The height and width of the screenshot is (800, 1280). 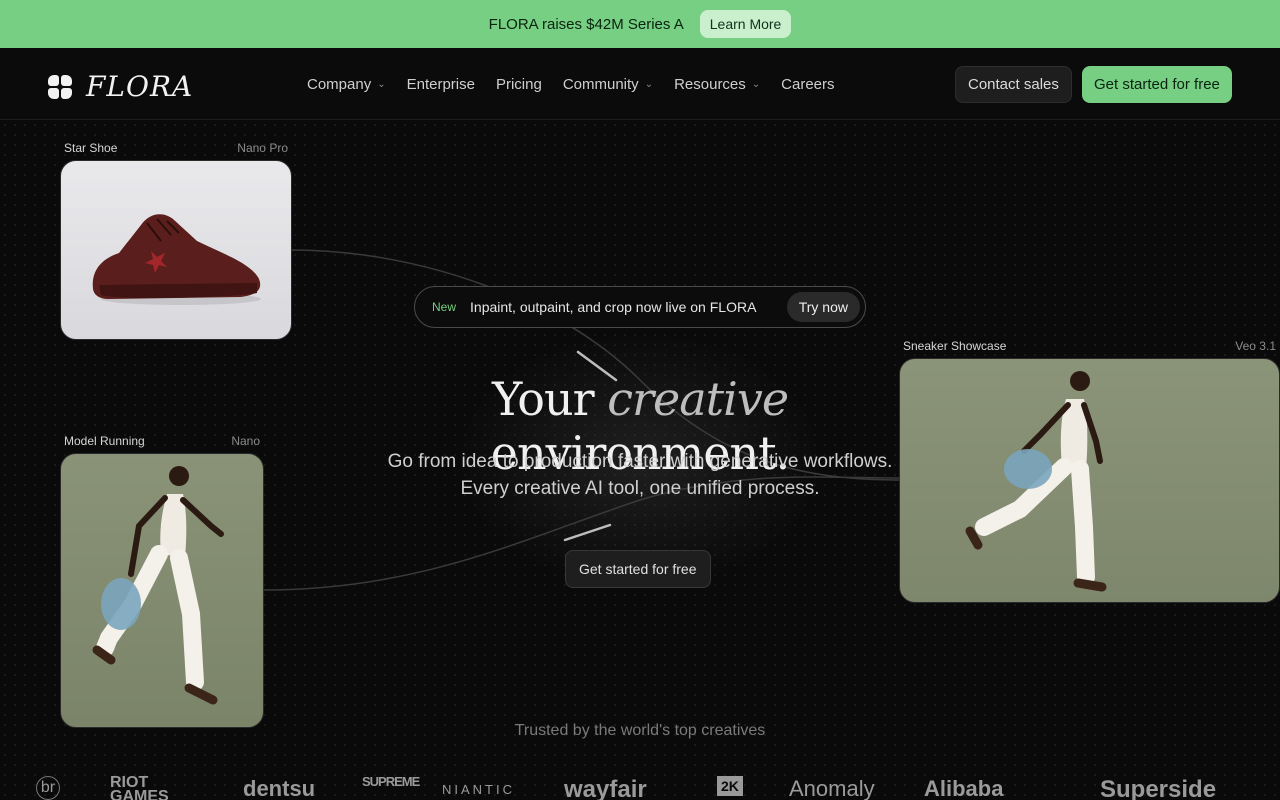 What do you see at coordinates (1158, 788) in the screenshot?
I see `client-logo: Superside` at bounding box center [1158, 788].